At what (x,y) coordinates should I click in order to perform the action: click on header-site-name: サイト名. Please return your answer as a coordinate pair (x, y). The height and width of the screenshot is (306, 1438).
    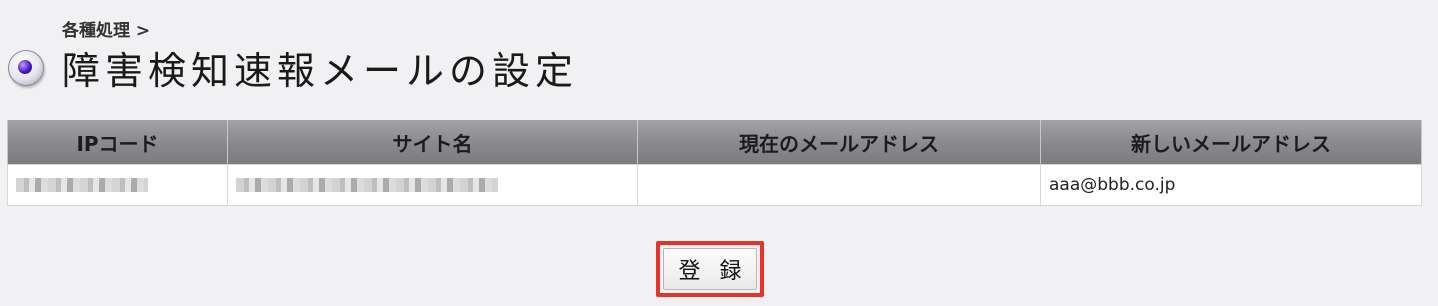
    Looking at the image, I should click on (432, 142).